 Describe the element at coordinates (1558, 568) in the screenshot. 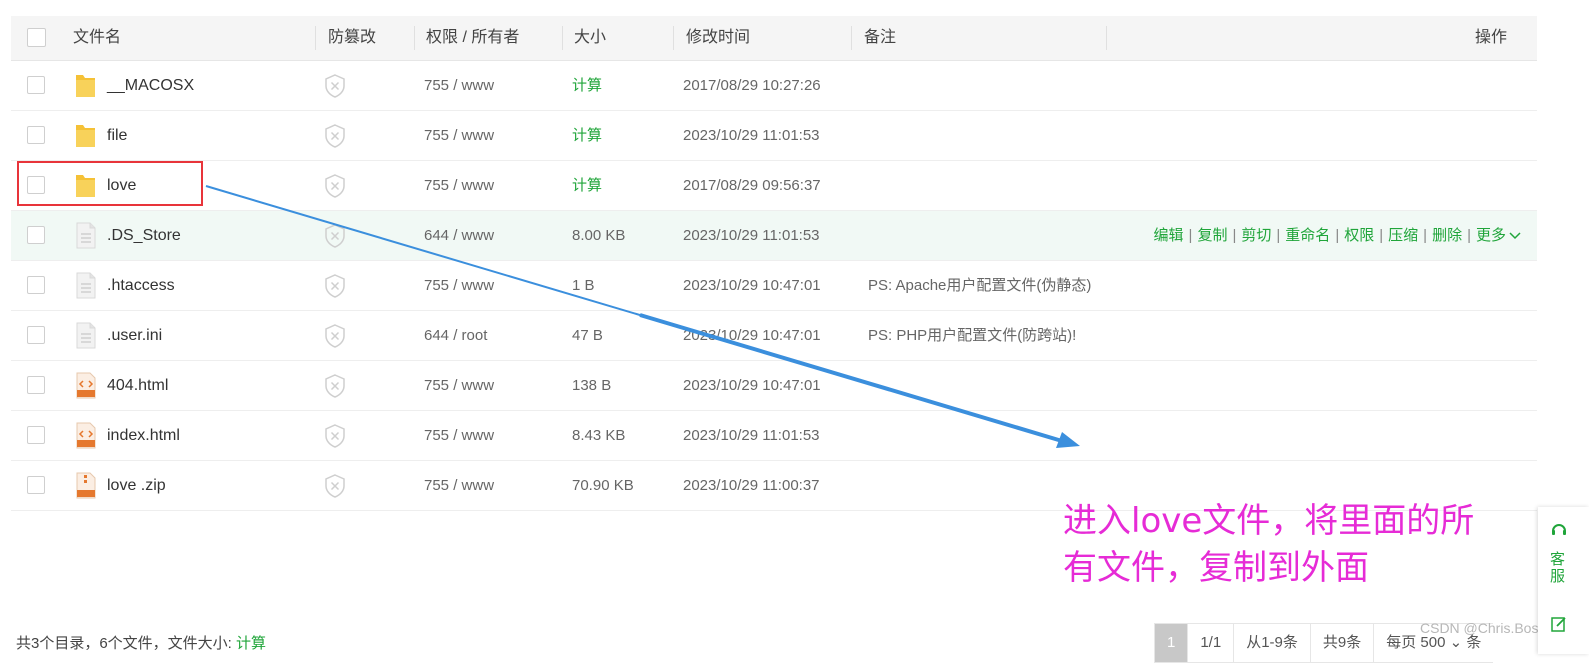

I see `customer-service-label: 客服` at that location.